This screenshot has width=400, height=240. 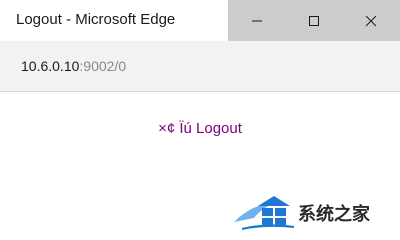 I want to click on url-host: 10.6.0.10, so click(x=50, y=66).